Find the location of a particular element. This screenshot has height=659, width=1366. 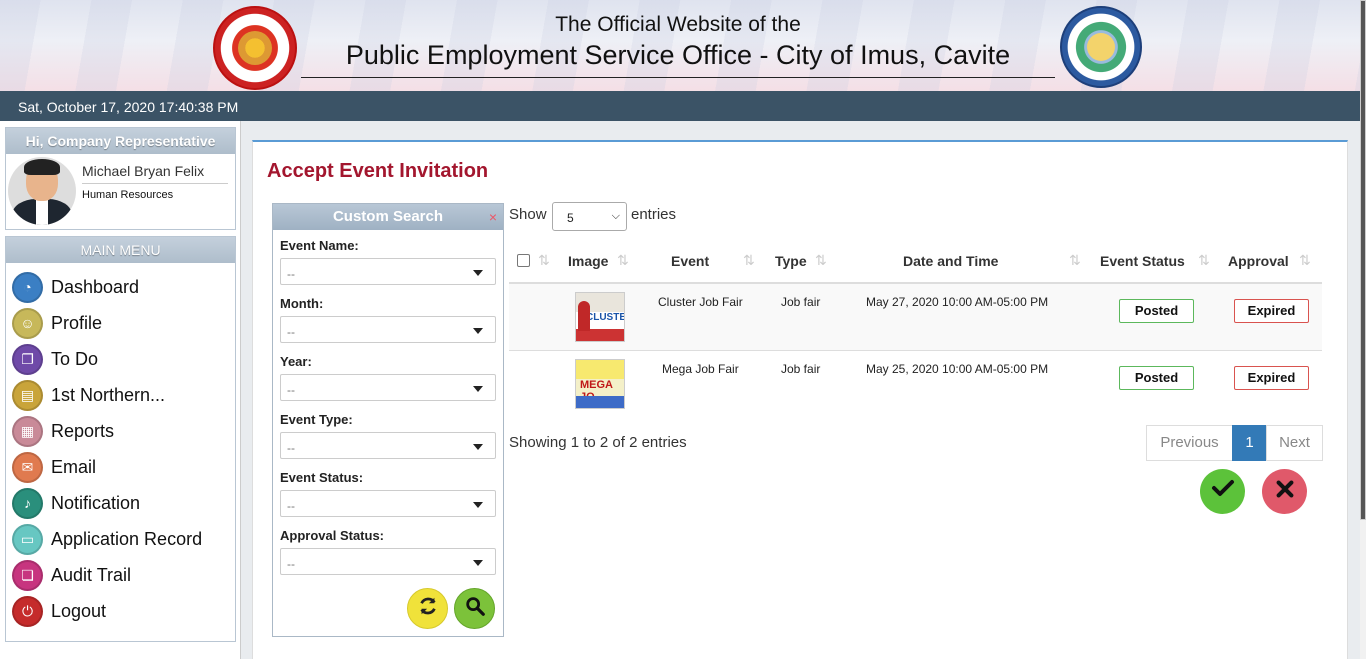

menu-item-to-do: ❐ To Do is located at coordinates (122, 359).